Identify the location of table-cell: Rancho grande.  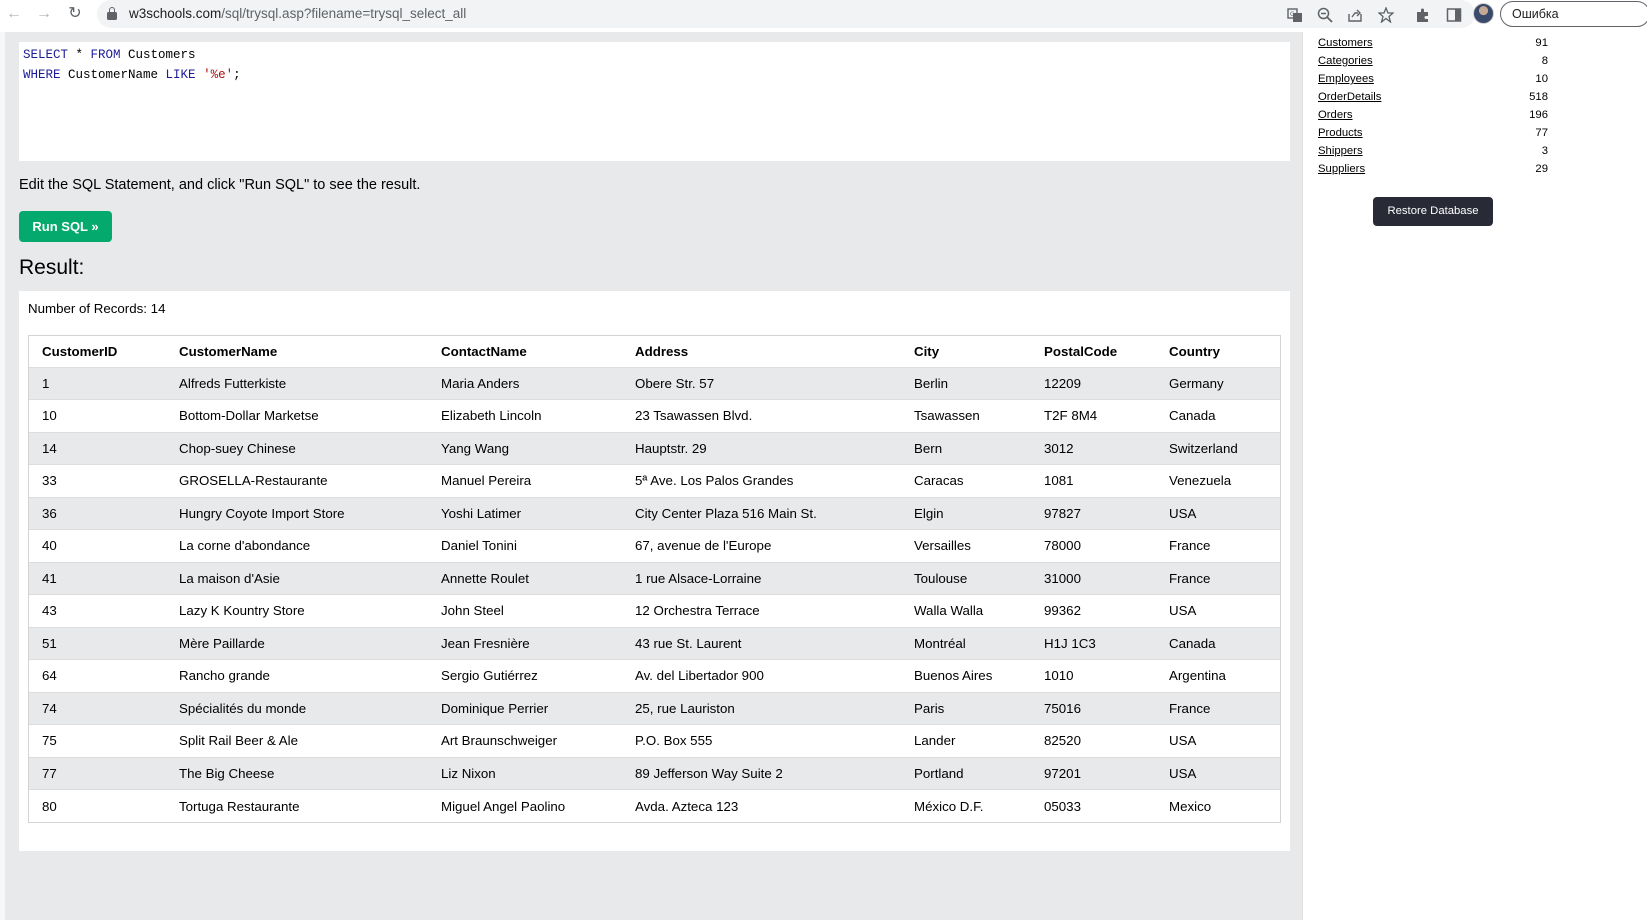
(297, 675).